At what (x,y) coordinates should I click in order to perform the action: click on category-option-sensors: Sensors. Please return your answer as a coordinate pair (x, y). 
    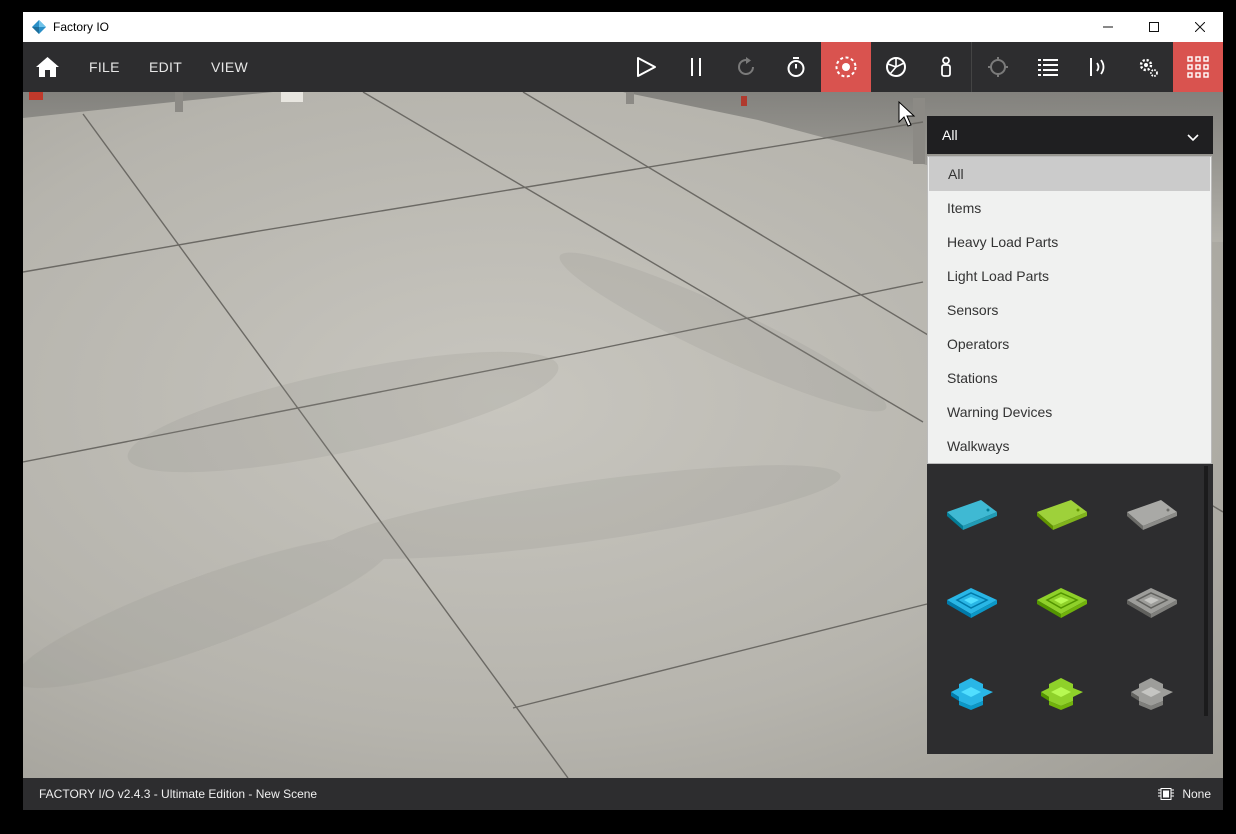
    Looking at the image, I should click on (1069, 310).